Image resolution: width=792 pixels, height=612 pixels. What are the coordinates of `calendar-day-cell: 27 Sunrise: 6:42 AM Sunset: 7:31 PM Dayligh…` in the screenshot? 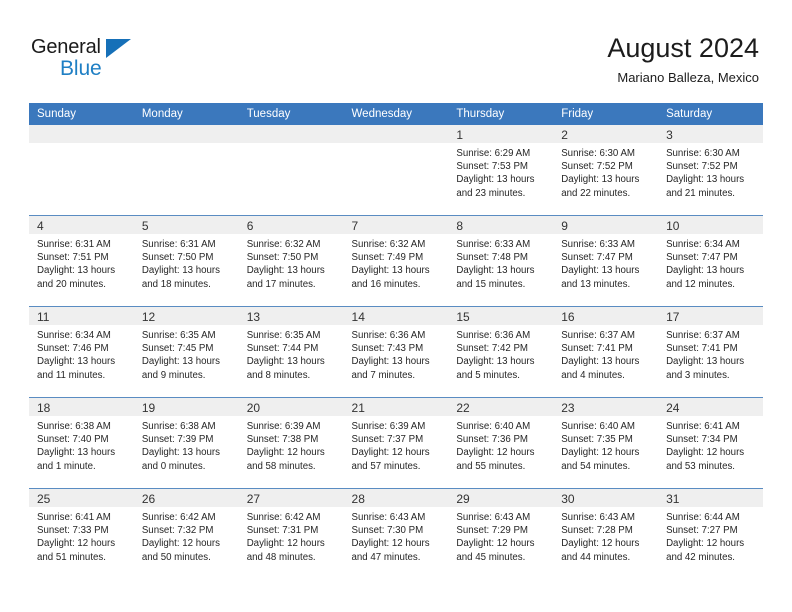 It's located at (291, 533).